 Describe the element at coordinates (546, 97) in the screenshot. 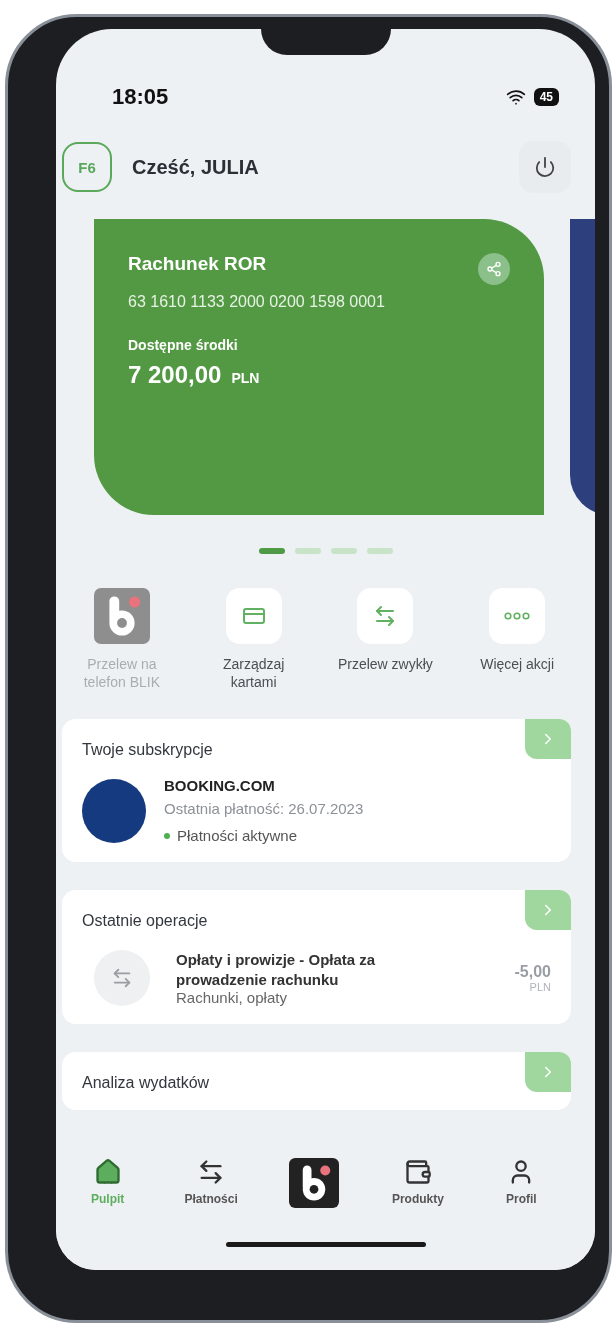

I see `battery-level: 45` at that location.